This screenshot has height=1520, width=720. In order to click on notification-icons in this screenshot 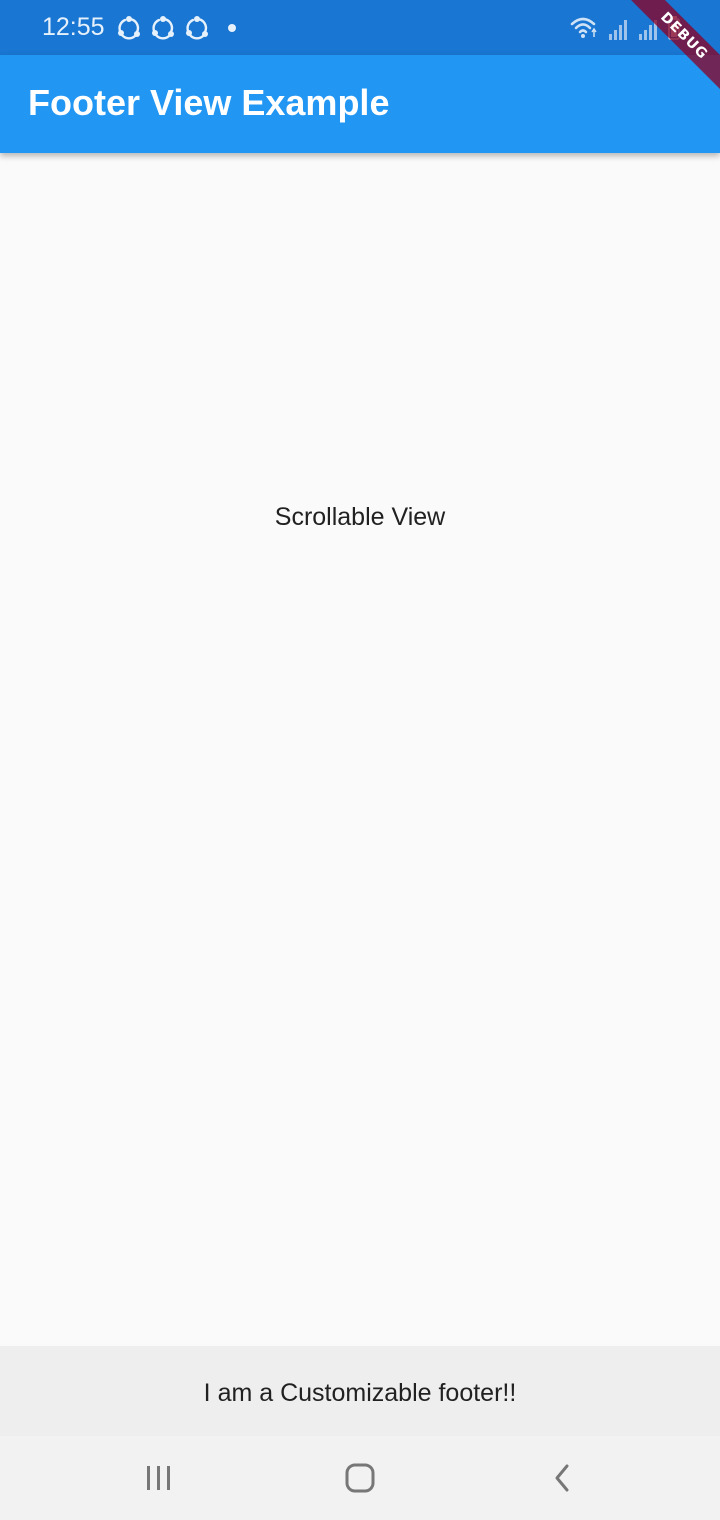, I will do `click(176, 28)`.